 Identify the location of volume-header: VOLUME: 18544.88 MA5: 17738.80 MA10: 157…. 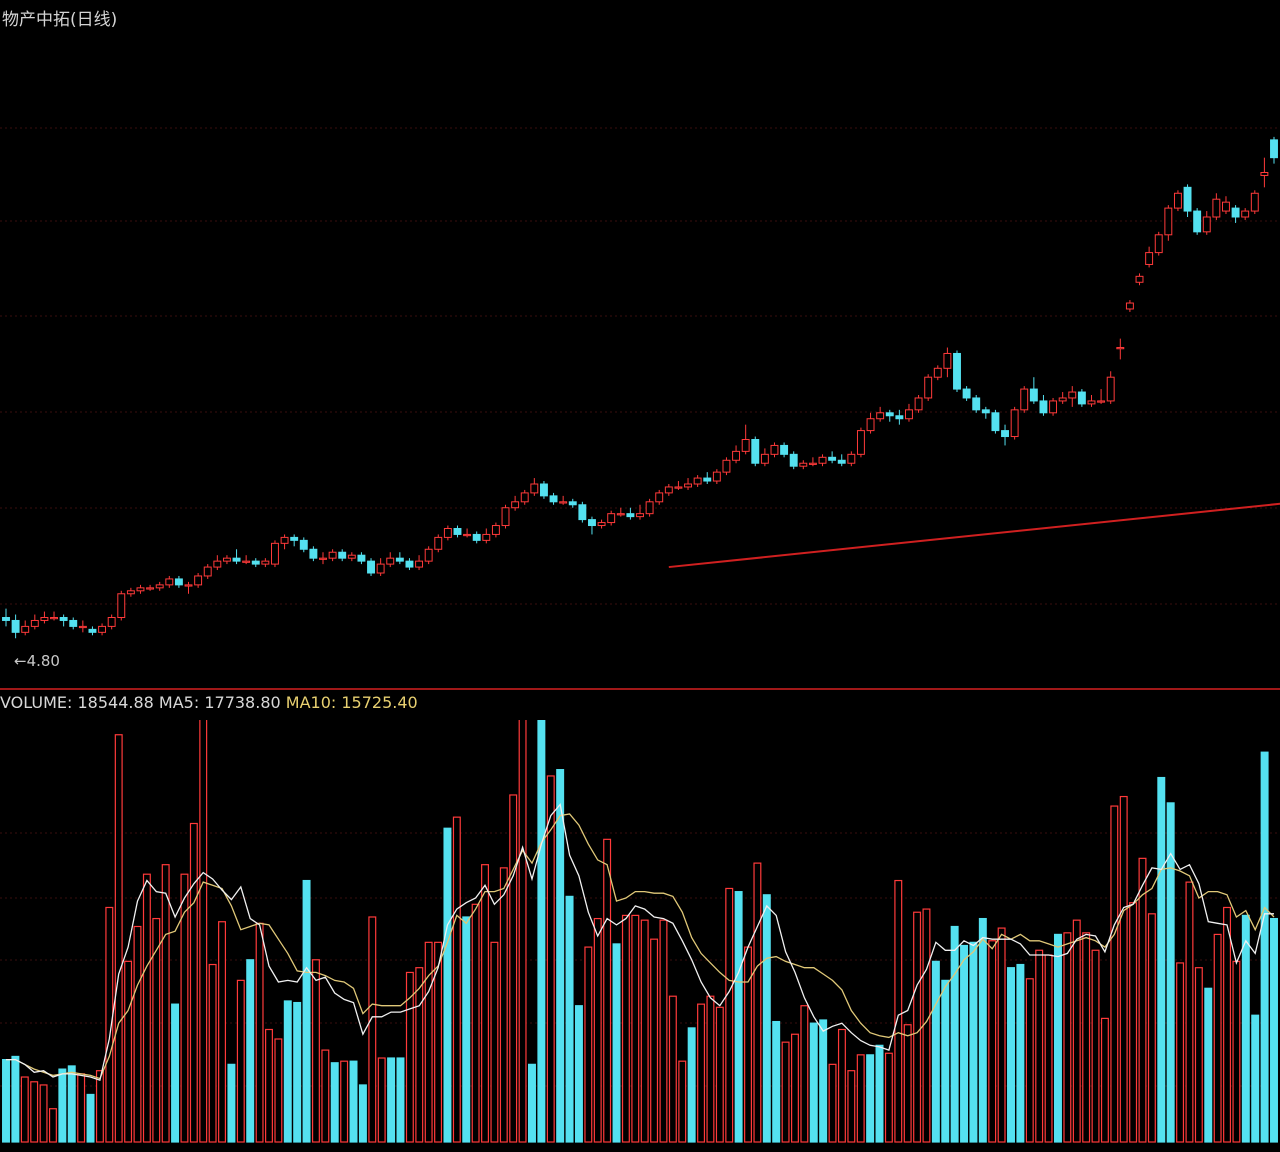
(209, 702).